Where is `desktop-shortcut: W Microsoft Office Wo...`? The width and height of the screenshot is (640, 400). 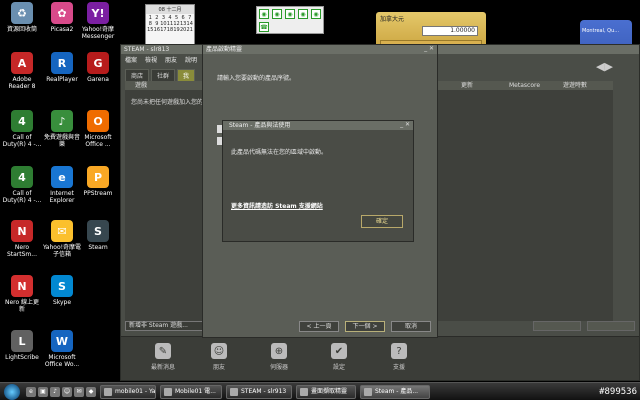
desktop-shortcut: W Microsoft Office Wo... is located at coordinates (62, 349).